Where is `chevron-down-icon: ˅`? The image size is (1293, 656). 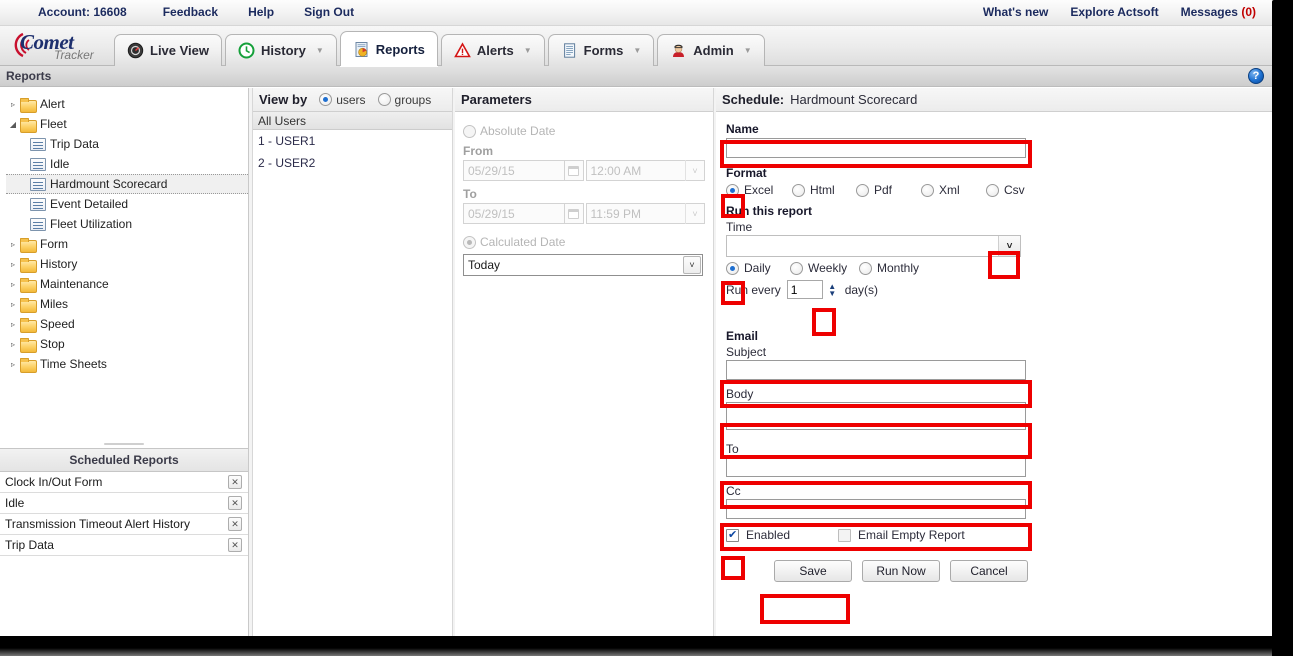
chevron-down-icon: ˅ is located at coordinates (1009, 246).